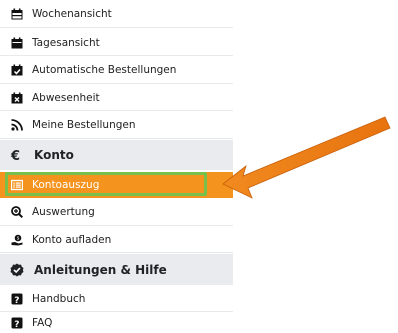  What do you see at coordinates (116, 323) in the screenshot?
I see `sidebar-item-faq: ? FAQ` at bounding box center [116, 323].